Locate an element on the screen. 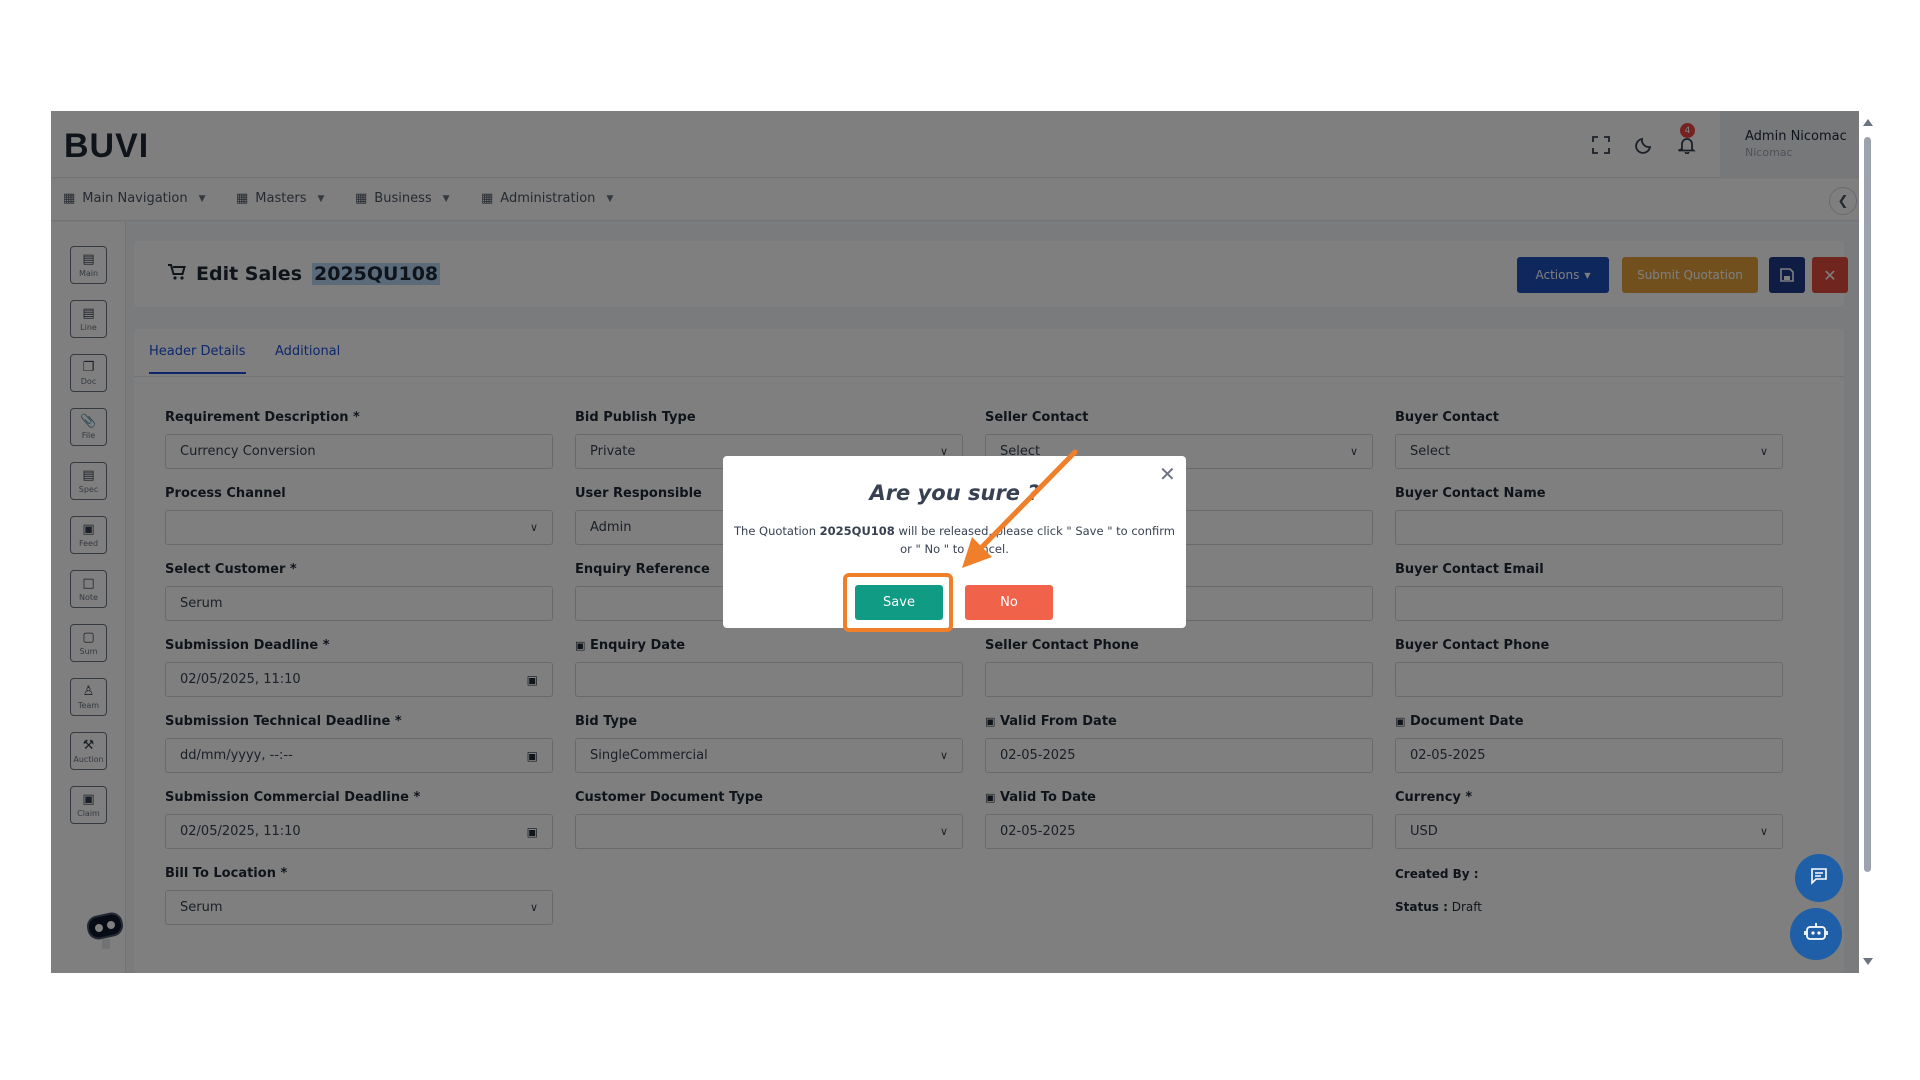 The height and width of the screenshot is (1080, 1920). robot-icon is located at coordinates (1816, 934).